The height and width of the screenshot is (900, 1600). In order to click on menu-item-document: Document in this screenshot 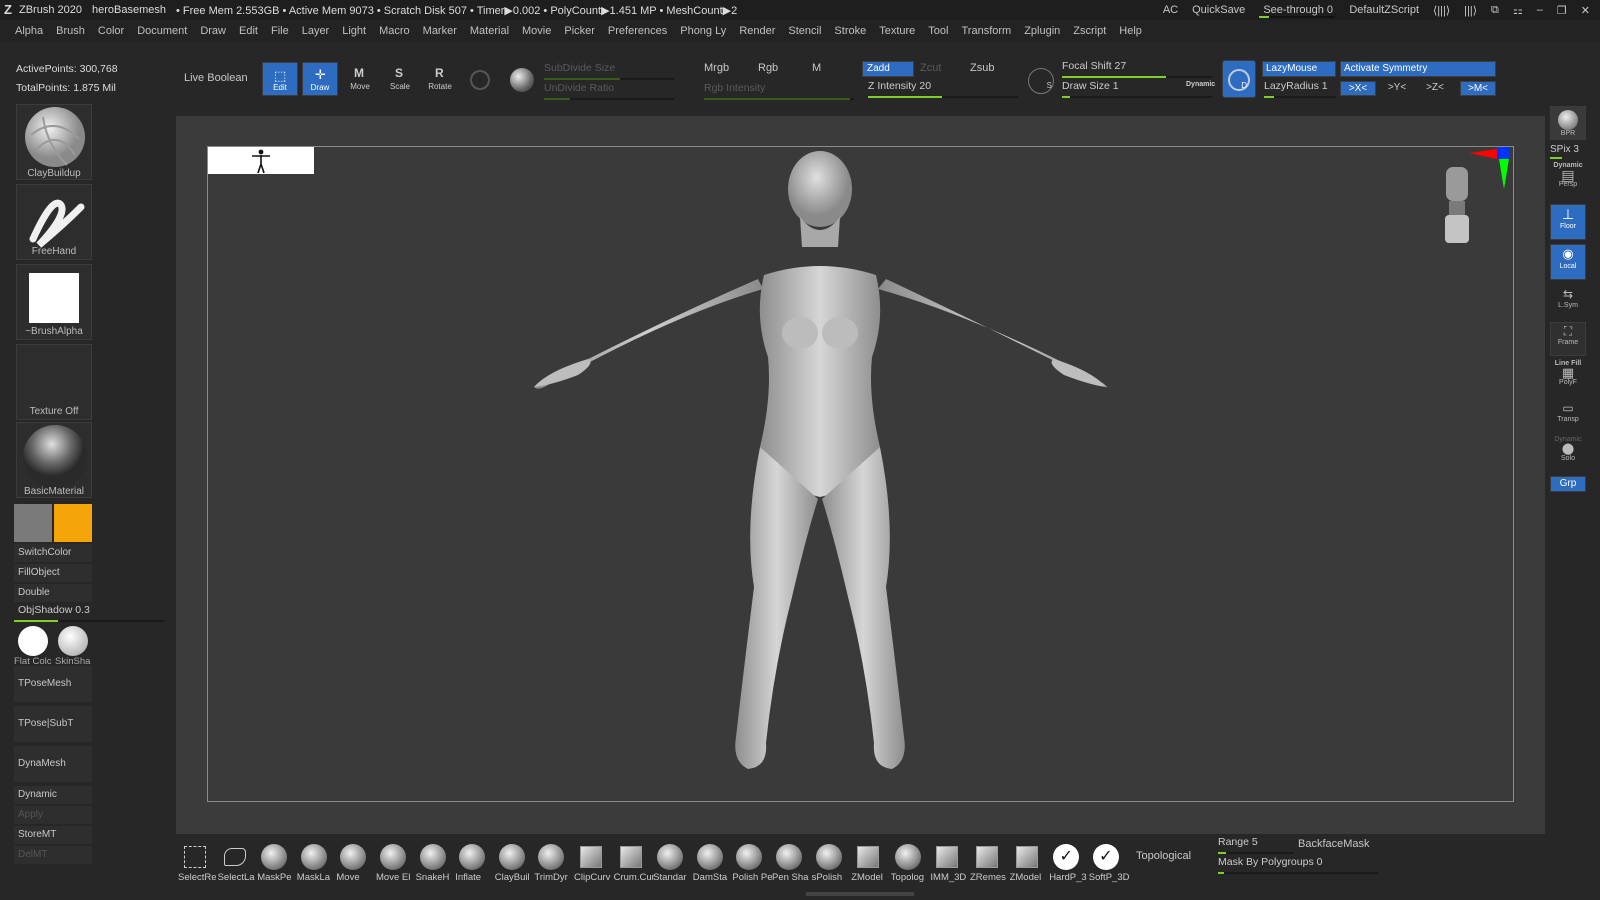, I will do `click(162, 31)`.